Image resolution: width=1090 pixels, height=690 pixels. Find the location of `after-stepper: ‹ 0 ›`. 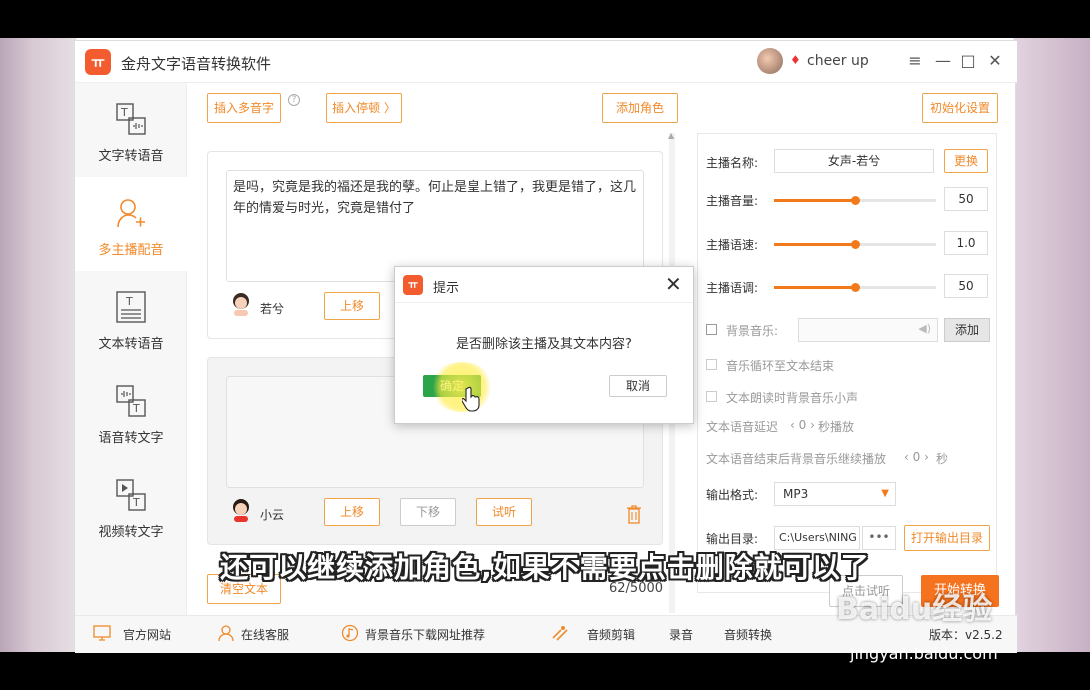

after-stepper: ‹ 0 › is located at coordinates (916, 457).